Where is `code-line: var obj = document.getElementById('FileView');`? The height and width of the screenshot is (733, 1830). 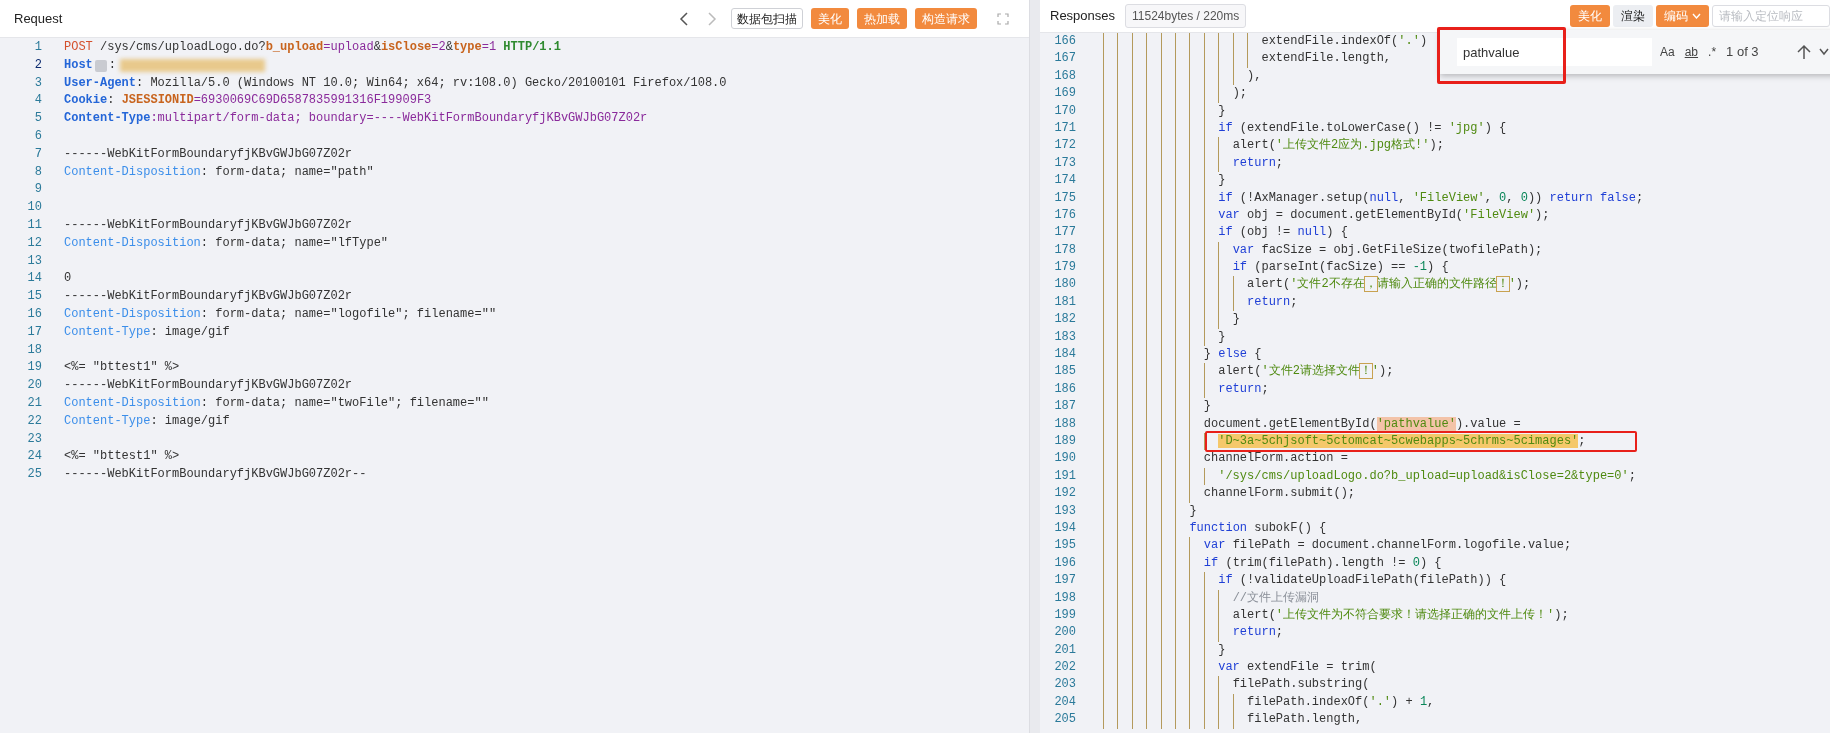 code-line: var obj = document.getElementById('FileView'); is located at coordinates (1326, 215).